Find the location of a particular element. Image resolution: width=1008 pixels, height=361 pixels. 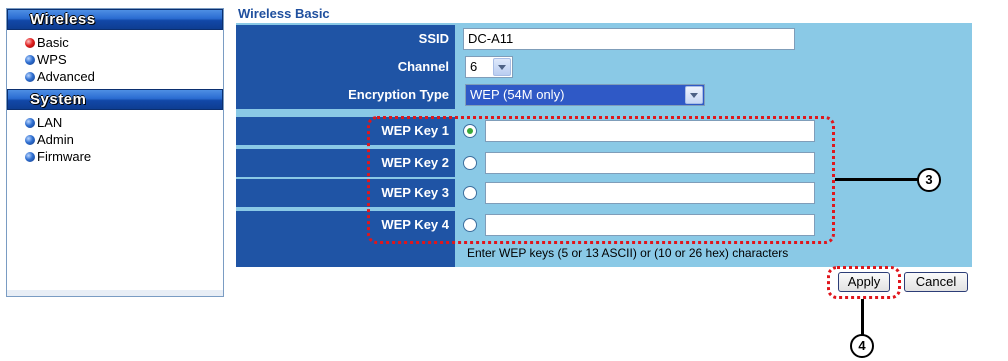

system-nav-list: LAN Admin Firmware is located at coordinates (115, 139).